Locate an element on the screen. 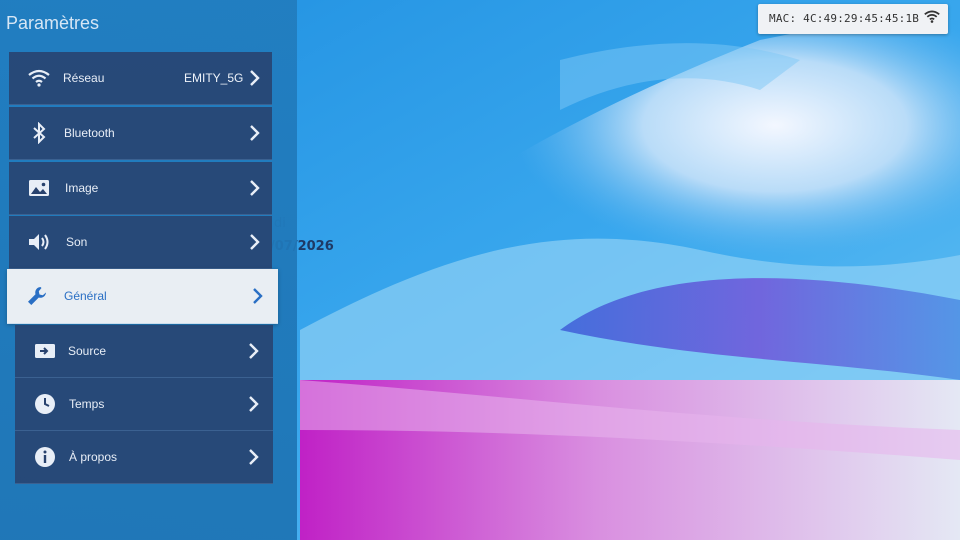  clock-icon is located at coordinates (45, 404).